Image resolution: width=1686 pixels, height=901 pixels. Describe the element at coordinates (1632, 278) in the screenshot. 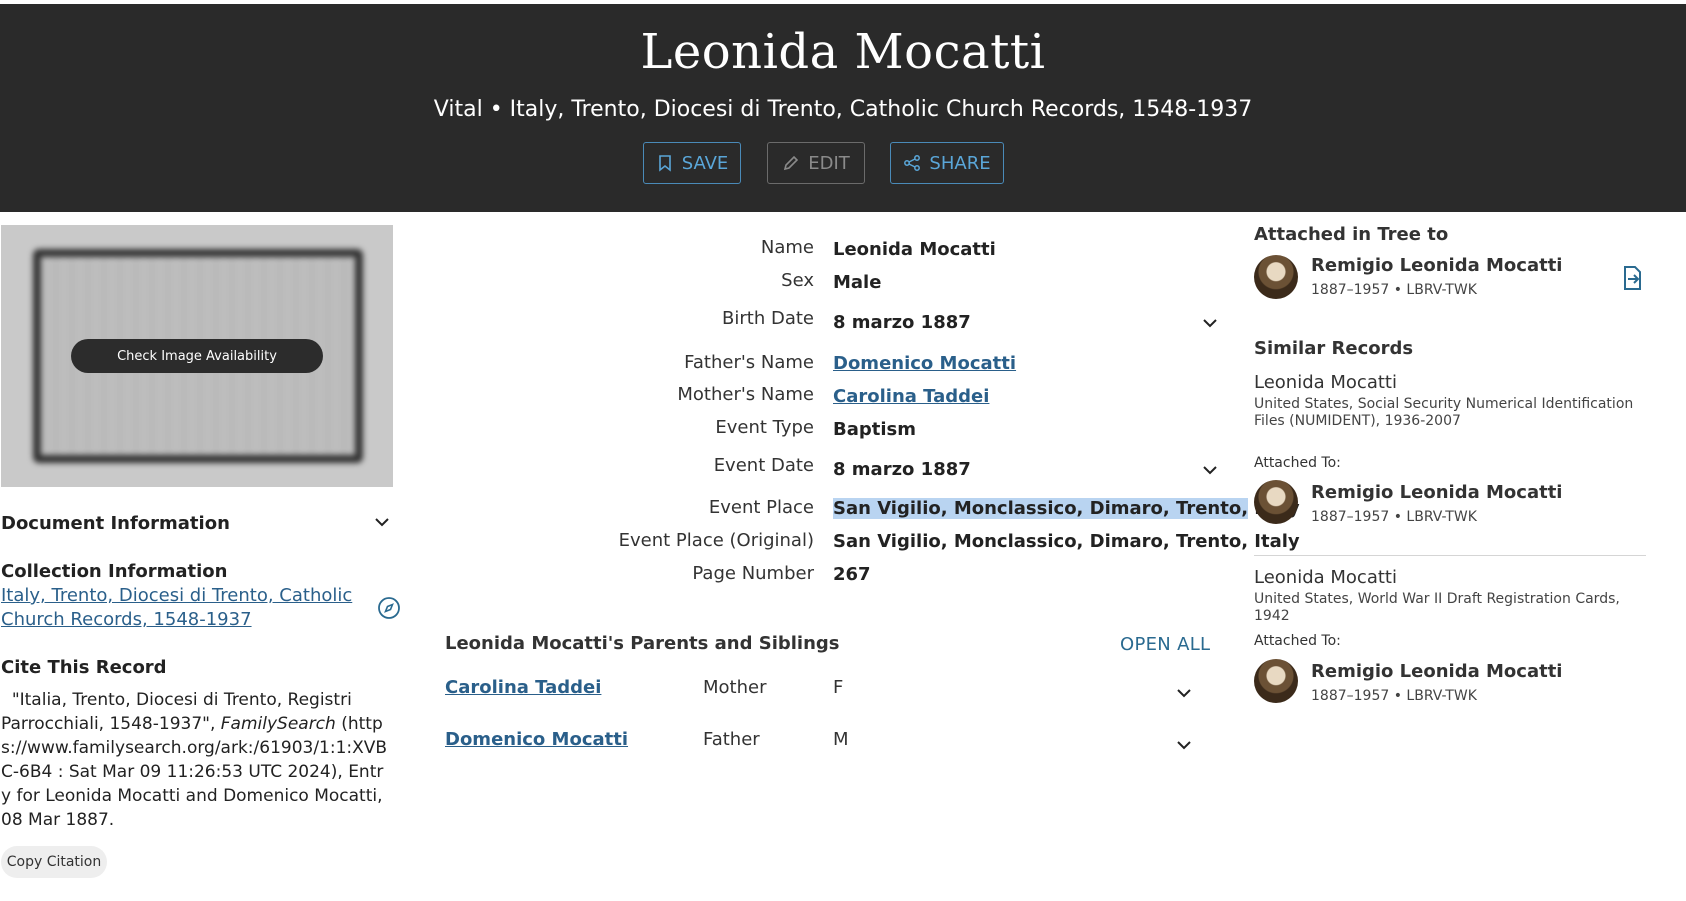

I see `tree-record-icon` at that location.